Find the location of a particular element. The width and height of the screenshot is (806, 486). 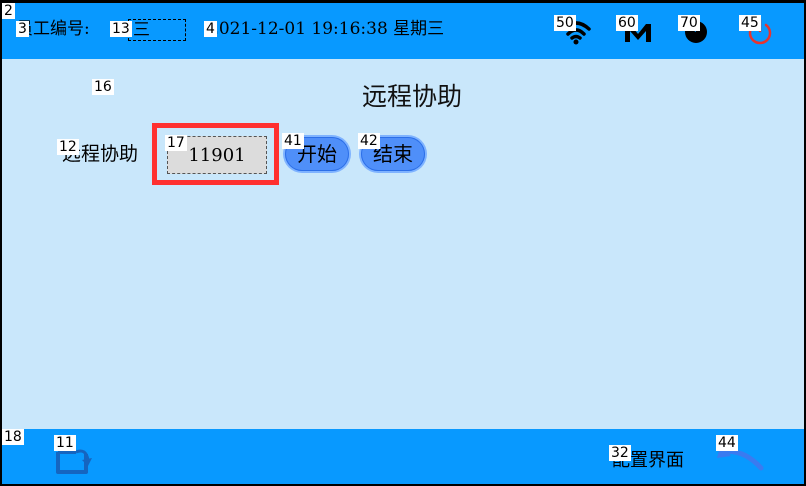

page-title: 远程协助 is located at coordinates (411, 96).